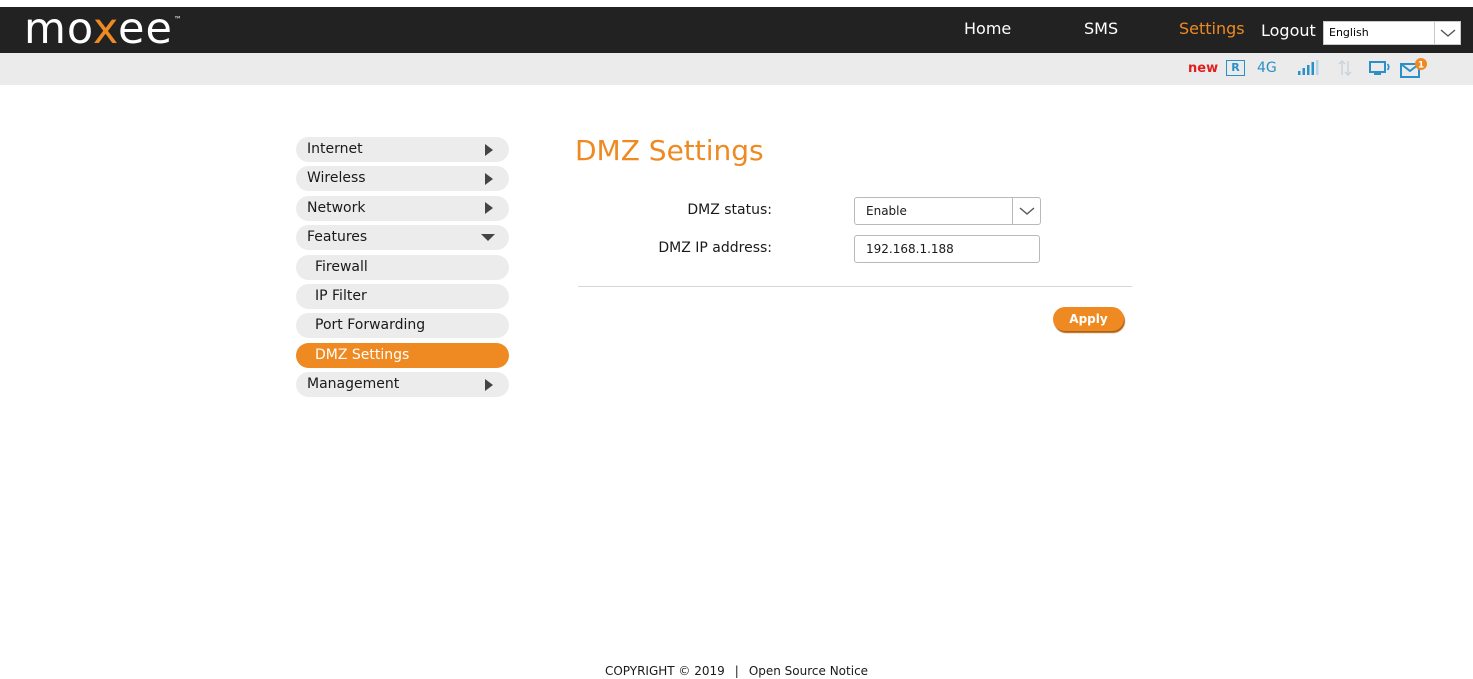 The width and height of the screenshot is (1473, 679). What do you see at coordinates (855, 286) in the screenshot?
I see `form-divider` at bounding box center [855, 286].